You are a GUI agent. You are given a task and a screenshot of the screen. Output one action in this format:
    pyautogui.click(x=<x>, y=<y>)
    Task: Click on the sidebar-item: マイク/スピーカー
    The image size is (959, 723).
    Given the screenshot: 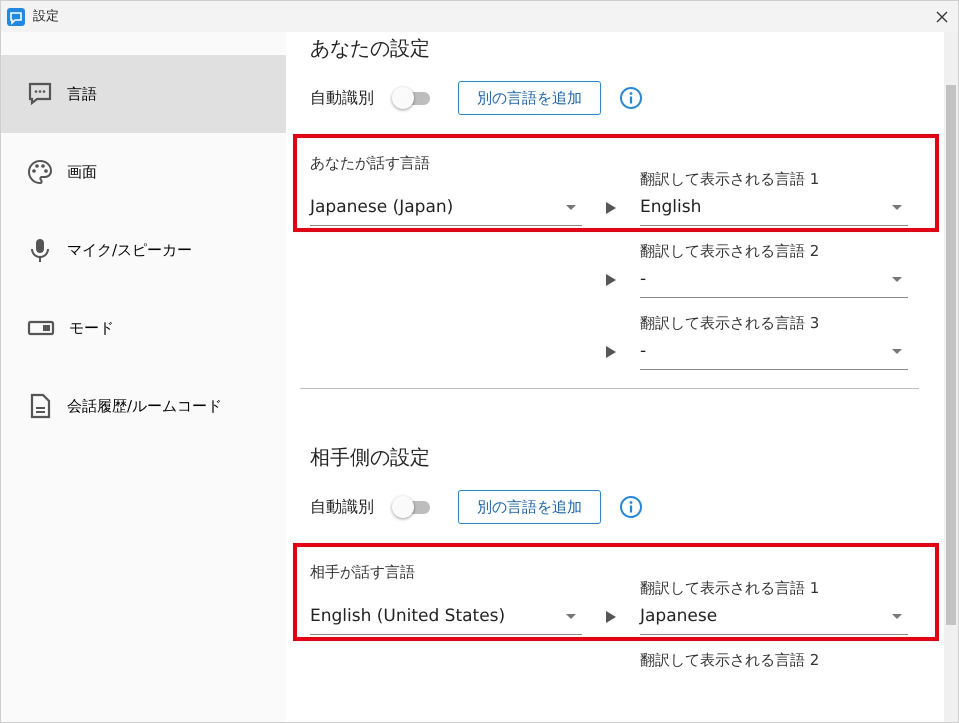 What is the action you would take?
    pyautogui.click(x=143, y=250)
    